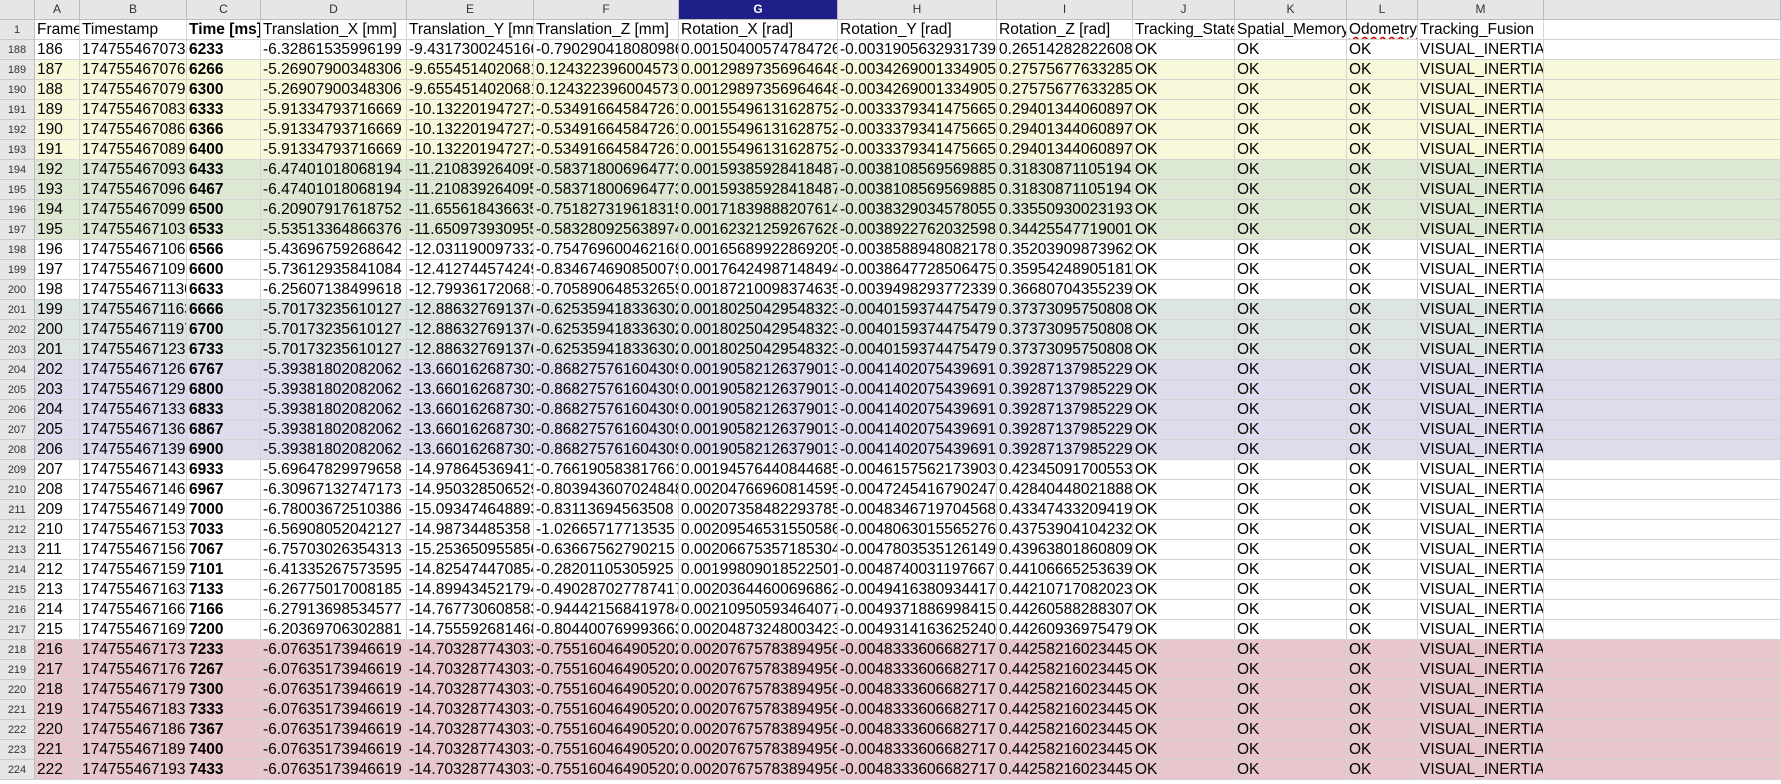 The image size is (1781, 784). What do you see at coordinates (758, 590) in the screenshot?
I see `table-cell: 0.00203644600696862` at bounding box center [758, 590].